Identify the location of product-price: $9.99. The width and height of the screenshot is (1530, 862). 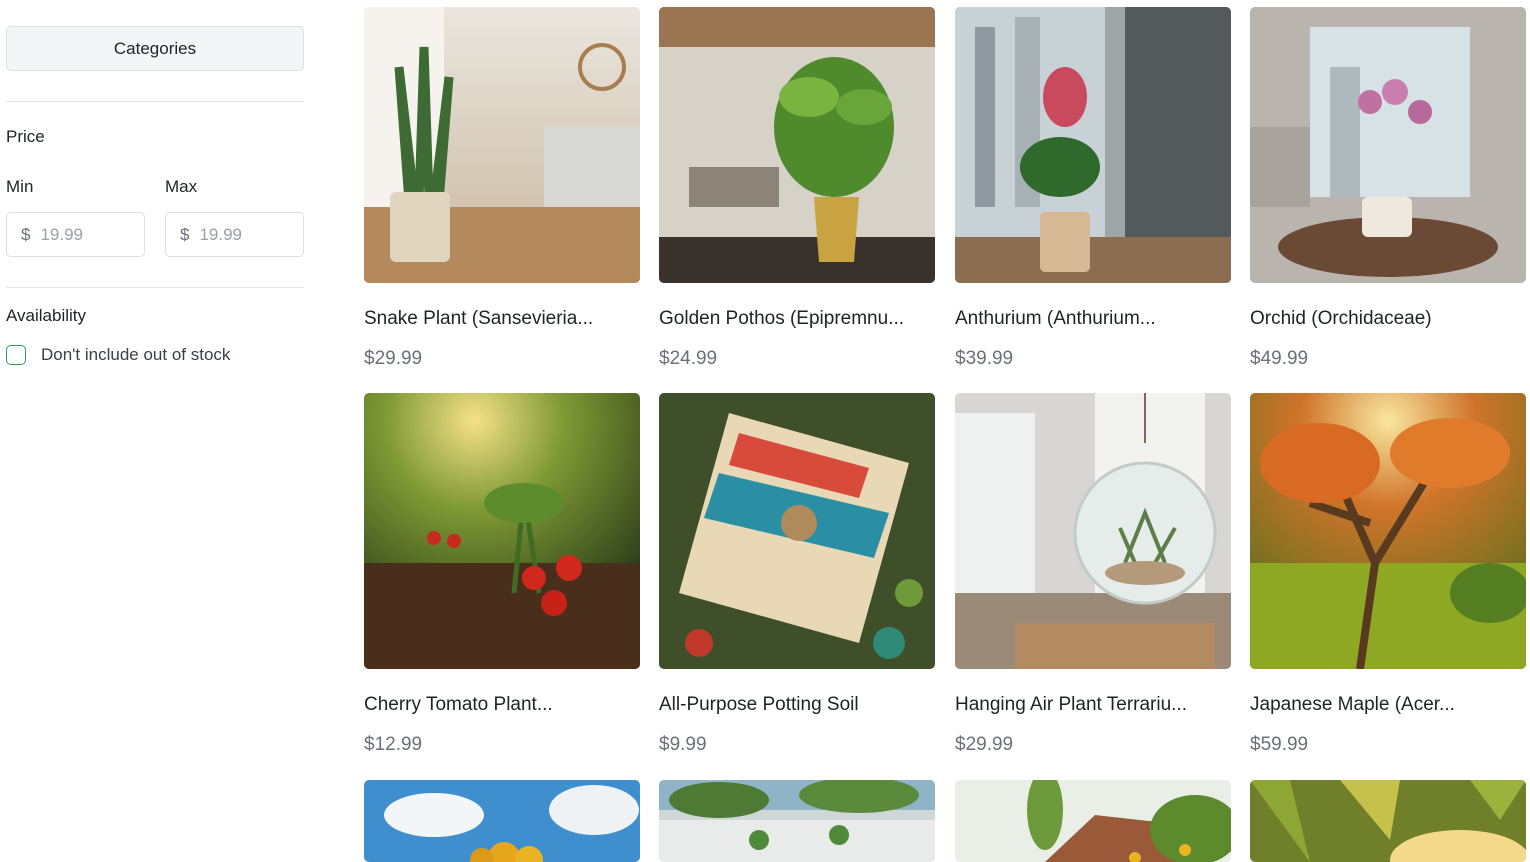
(683, 744).